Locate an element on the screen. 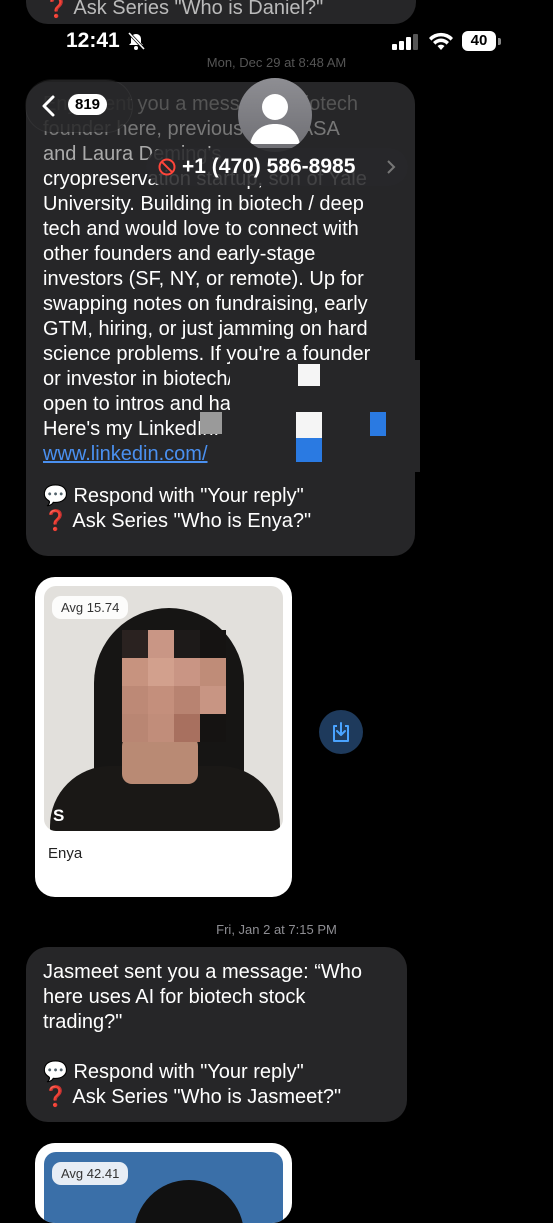  avg-score-badge: Avg 15.74 is located at coordinates (90, 607).